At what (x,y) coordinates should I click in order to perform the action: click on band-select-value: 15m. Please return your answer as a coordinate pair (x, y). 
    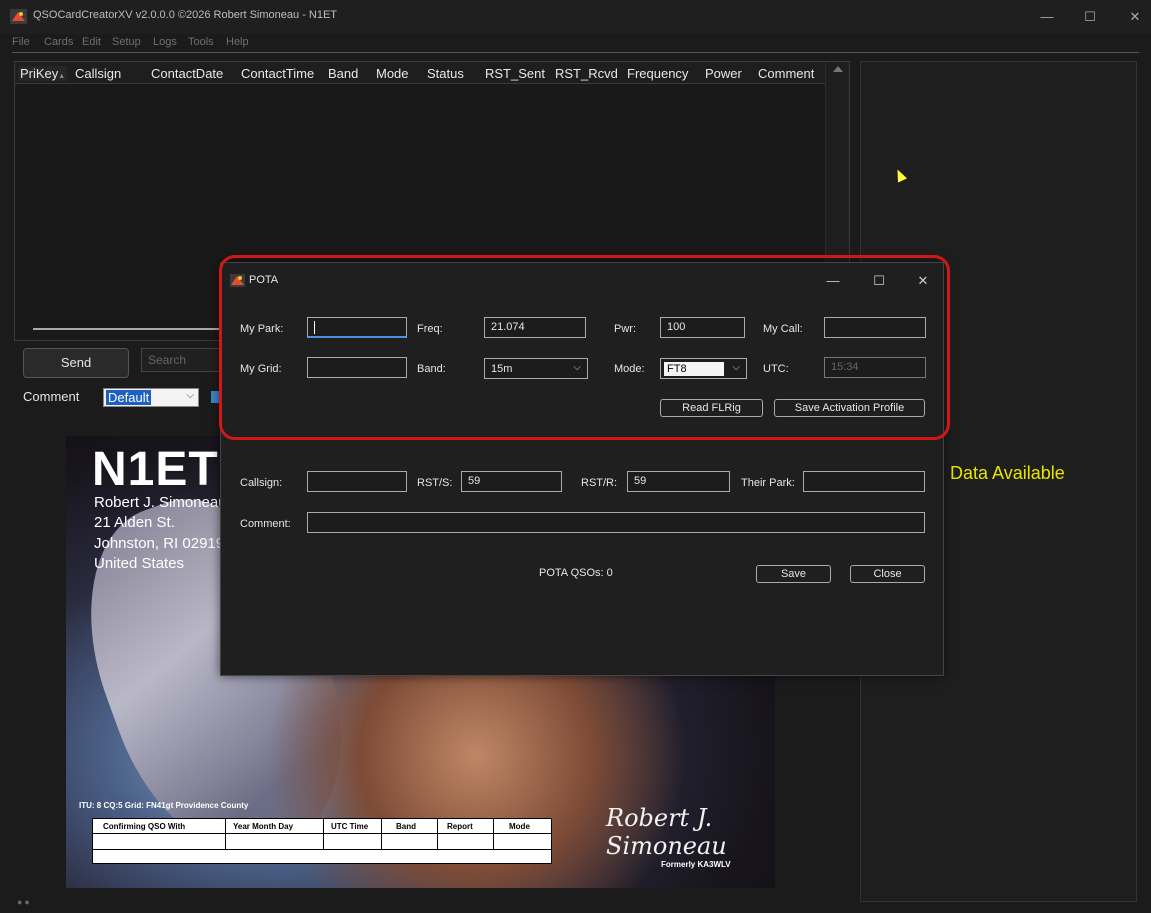
    Looking at the image, I should click on (519, 369).